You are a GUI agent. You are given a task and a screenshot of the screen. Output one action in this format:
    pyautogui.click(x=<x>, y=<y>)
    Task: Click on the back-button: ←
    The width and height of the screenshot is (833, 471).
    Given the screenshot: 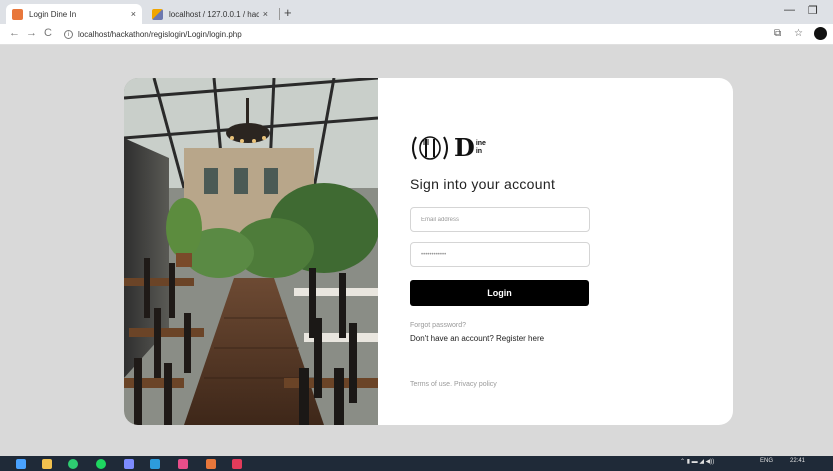 What is the action you would take?
    pyautogui.click(x=14, y=33)
    